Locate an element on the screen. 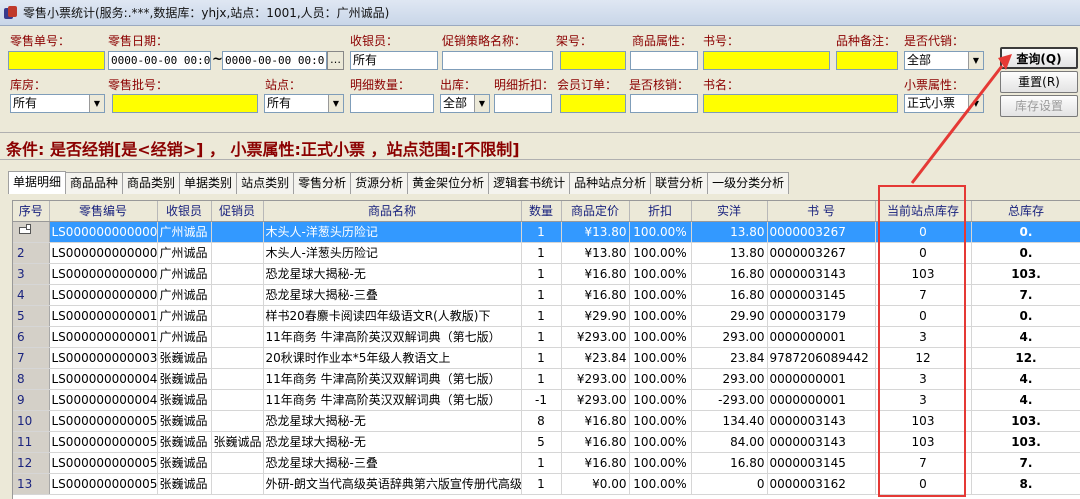 The image size is (1080, 499). cell-col-retail-no: LS0000000000058 is located at coordinates (103, 484).